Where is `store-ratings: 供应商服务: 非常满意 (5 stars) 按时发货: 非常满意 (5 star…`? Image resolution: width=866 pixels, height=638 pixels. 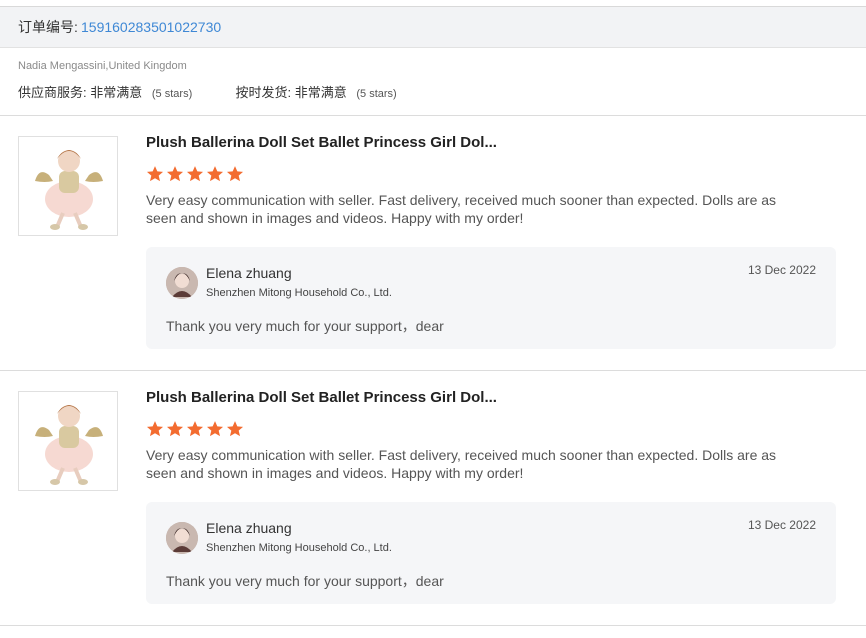 store-ratings: 供应商服务: 非常满意 (5 stars) 按时发货: 非常满意 (5 star… is located at coordinates (207, 91).